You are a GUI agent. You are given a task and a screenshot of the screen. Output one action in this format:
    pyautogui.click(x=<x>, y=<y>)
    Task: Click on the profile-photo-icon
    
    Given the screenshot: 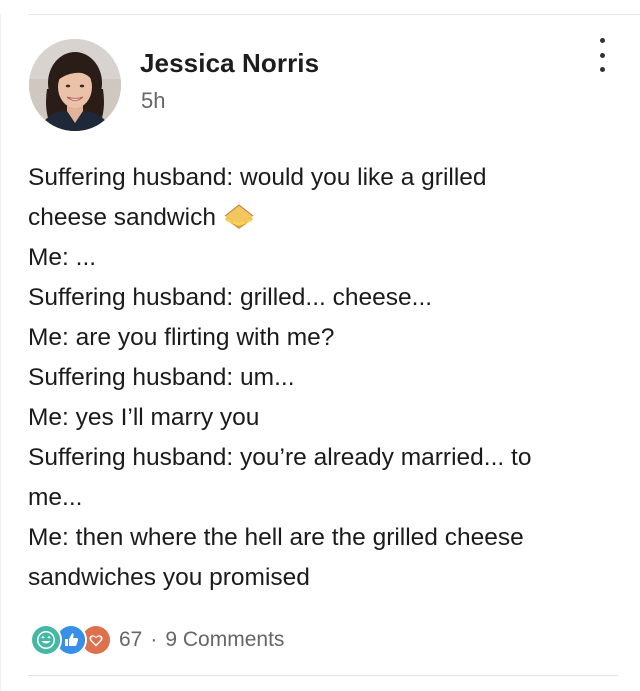 What is the action you would take?
    pyautogui.click(x=75, y=85)
    